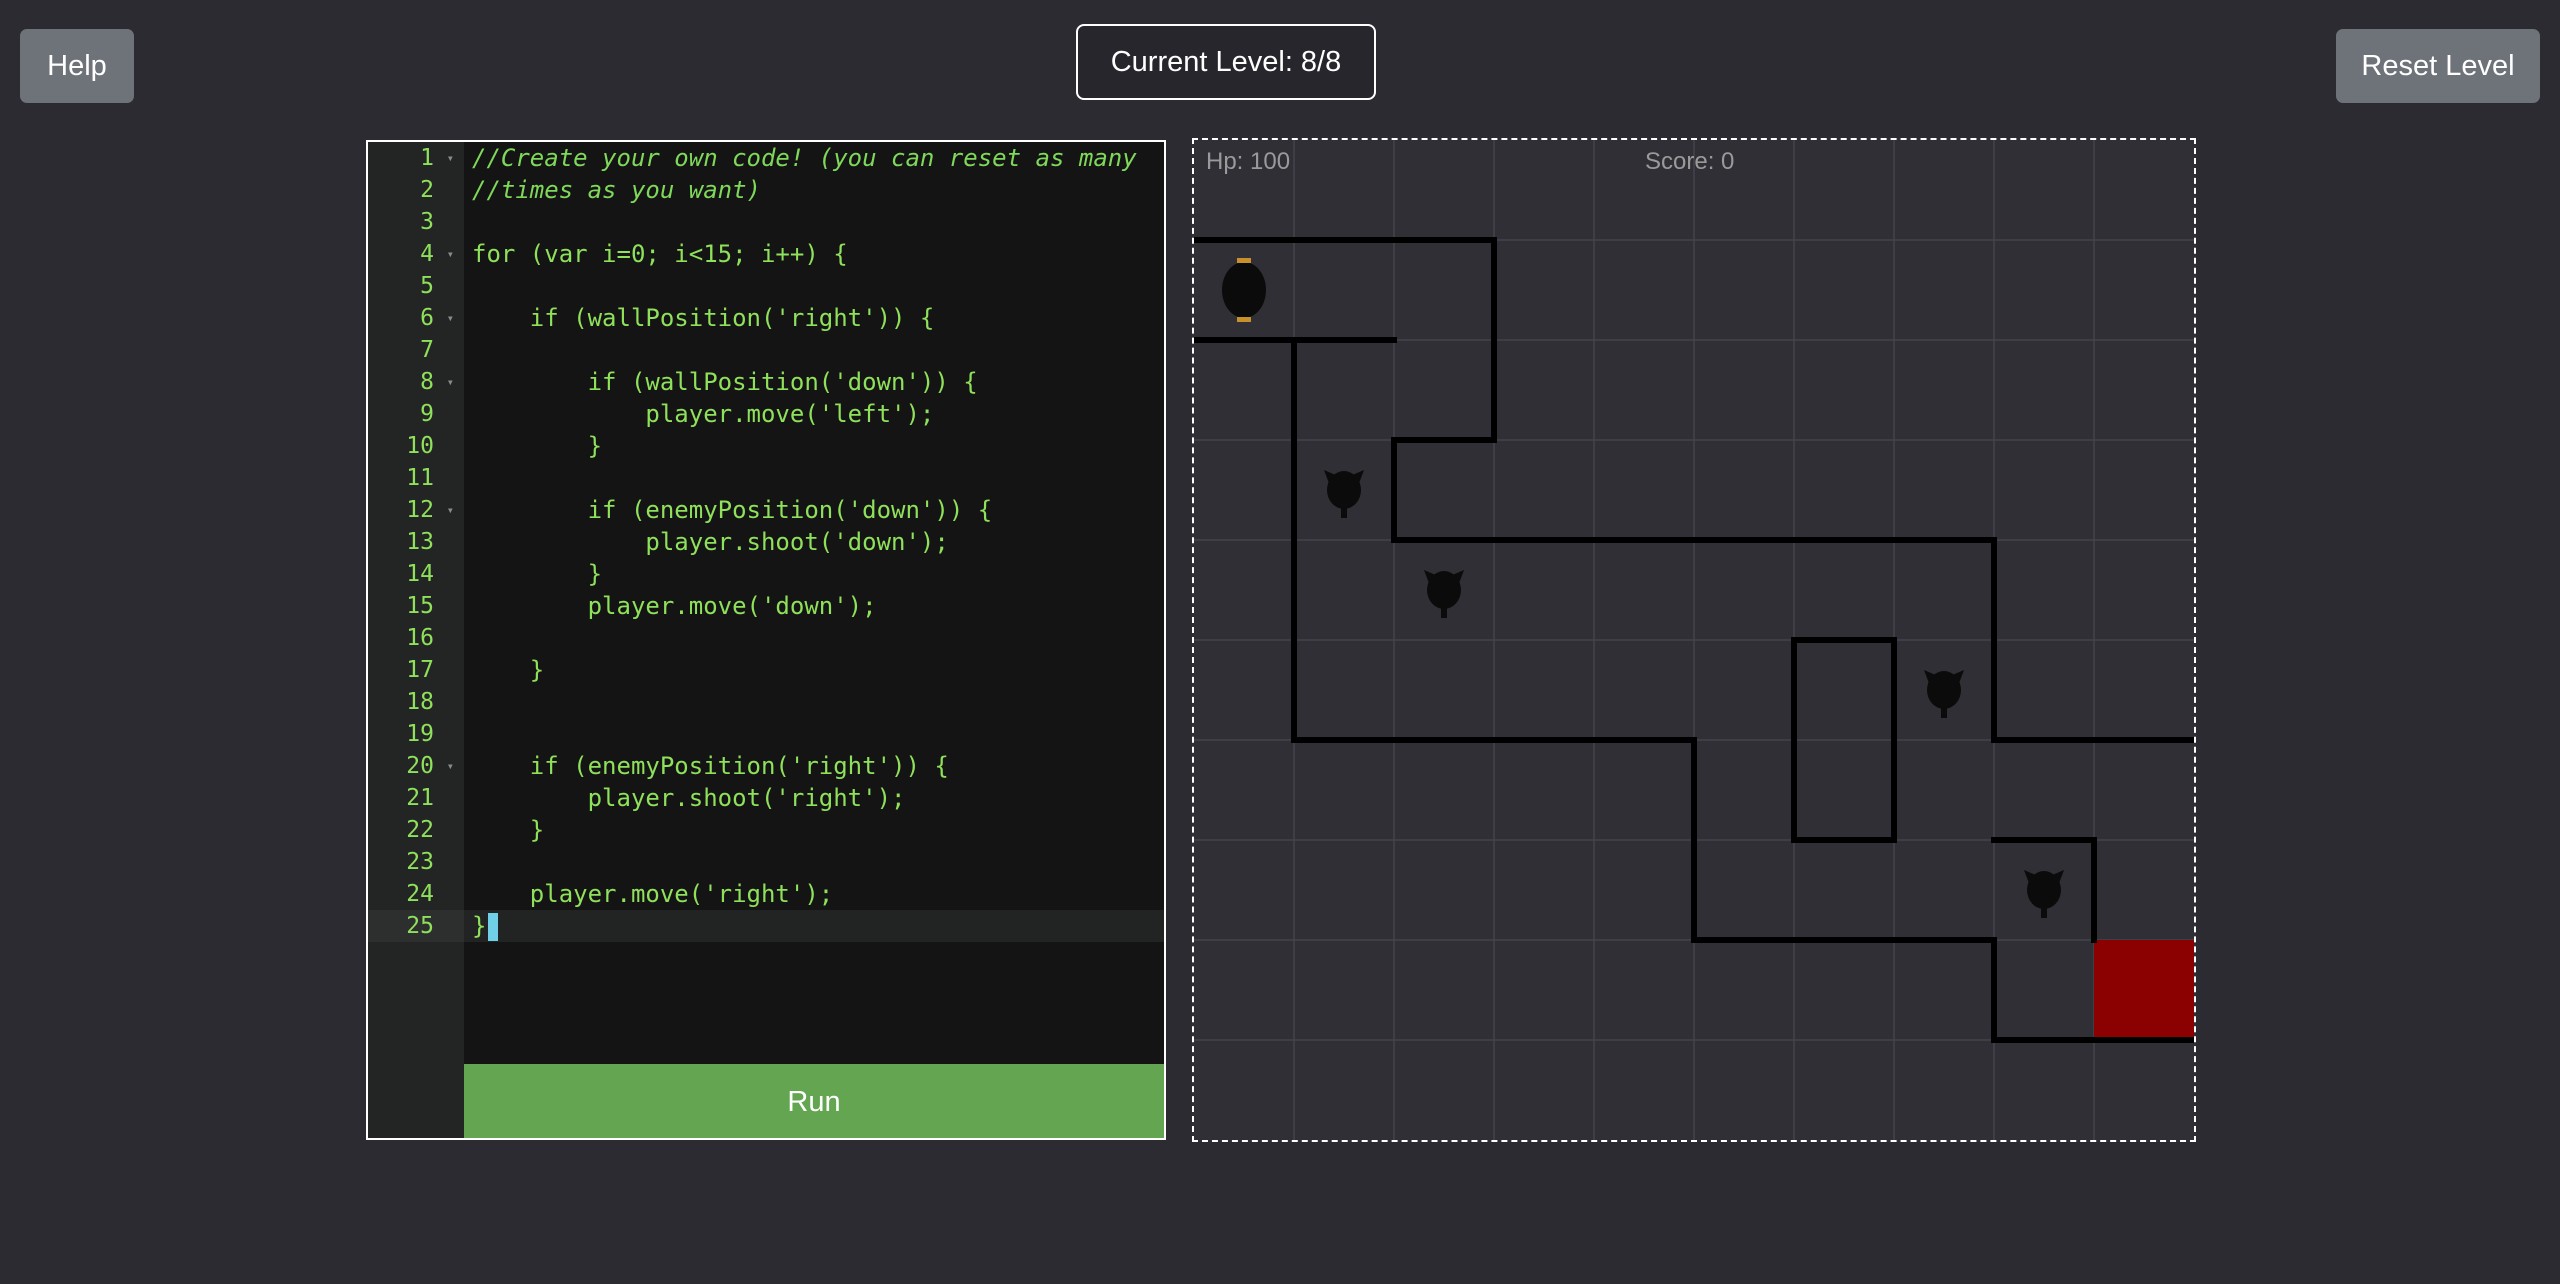 The width and height of the screenshot is (2560, 1284). Describe the element at coordinates (420, 798) in the screenshot. I see `line-number: 21` at that location.